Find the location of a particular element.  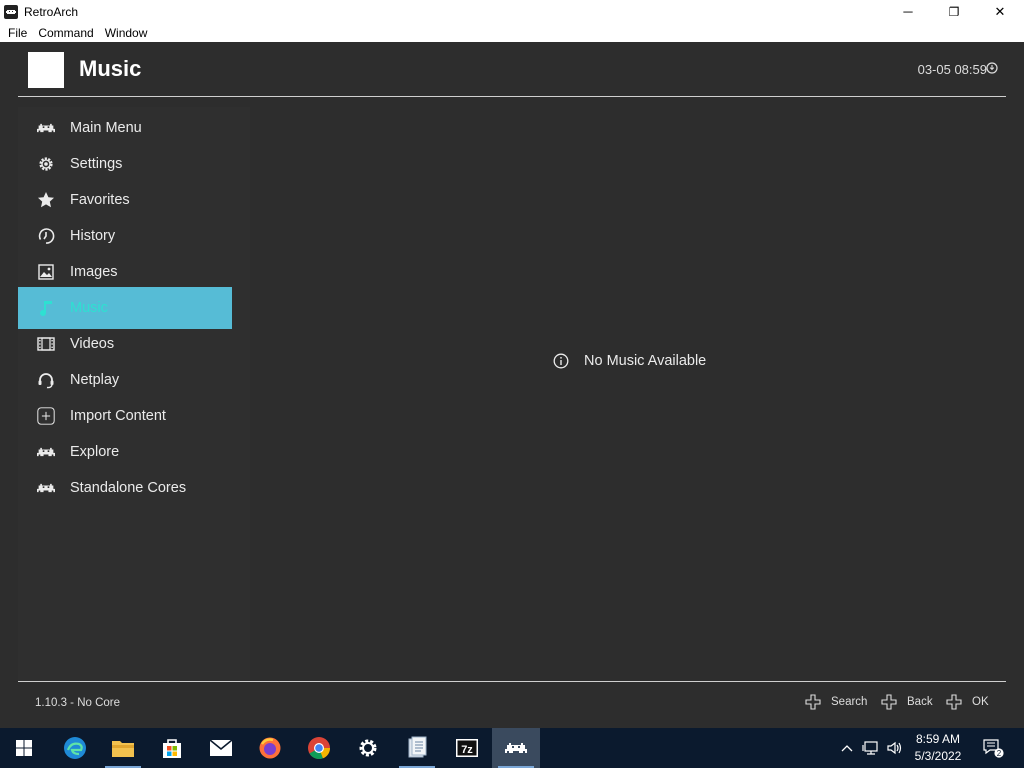

store-icon is located at coordinates (172, 748).